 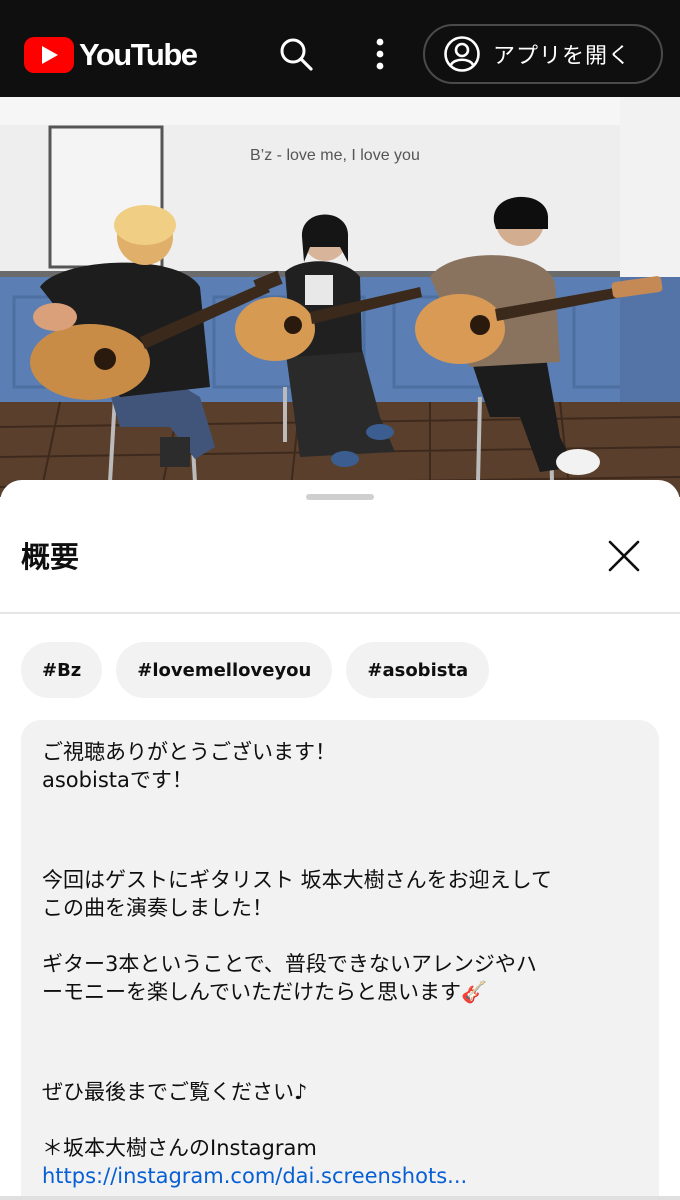 I want to click on description-line: この曲を演奏しました！, so click(x=157, y=908).